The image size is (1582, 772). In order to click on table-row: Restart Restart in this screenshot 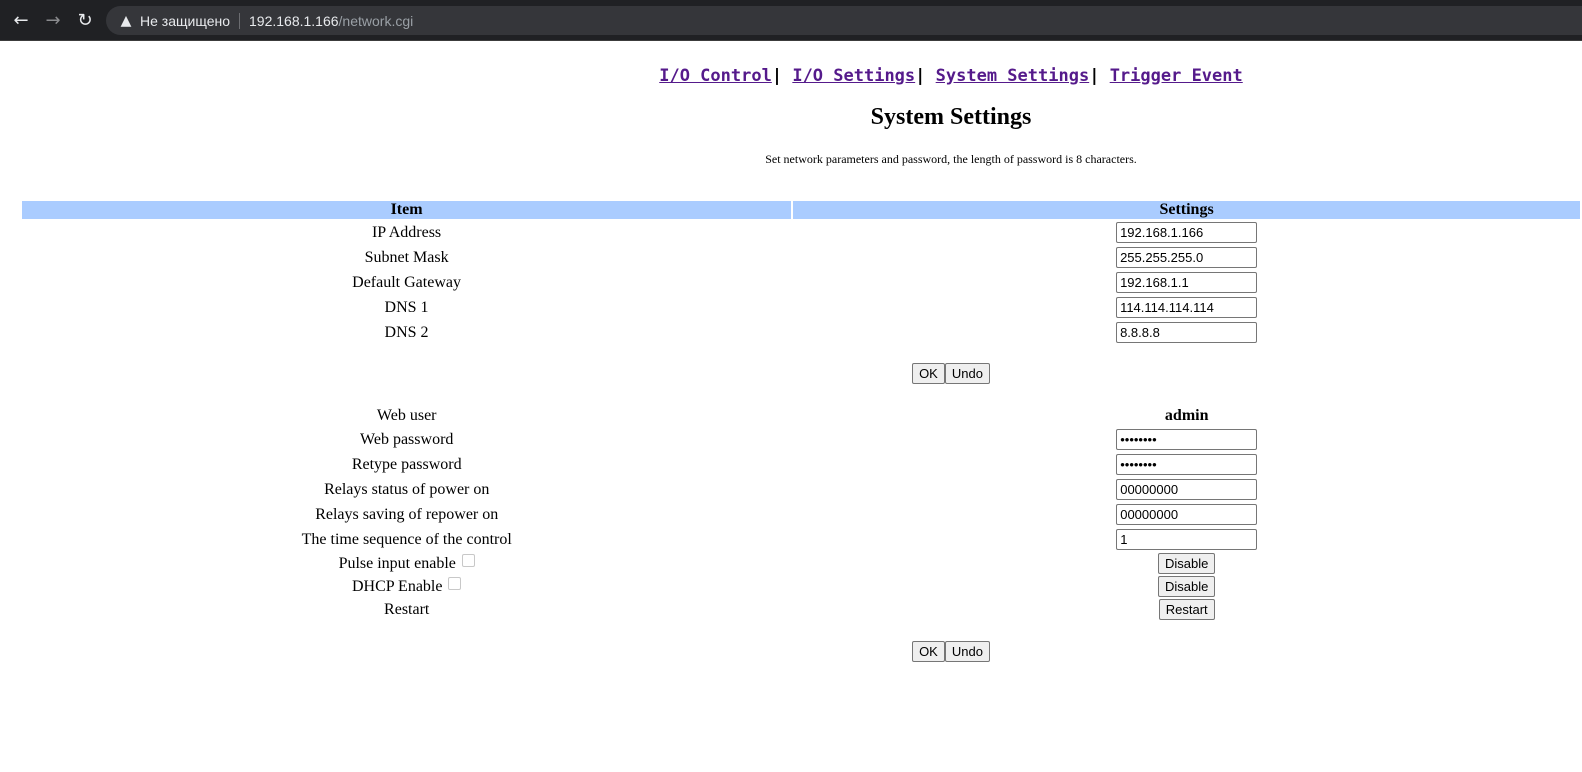, I will do `click(801, 609)`.